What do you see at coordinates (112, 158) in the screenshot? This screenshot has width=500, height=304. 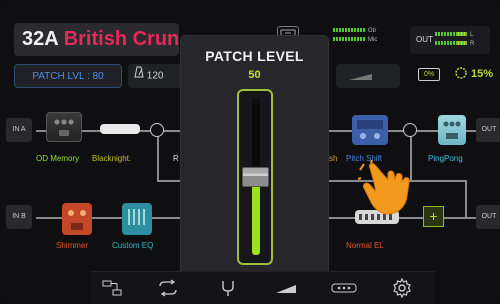 I see `pedal-label-blacknight: Blacknight.` at bounding box center [112, 158].